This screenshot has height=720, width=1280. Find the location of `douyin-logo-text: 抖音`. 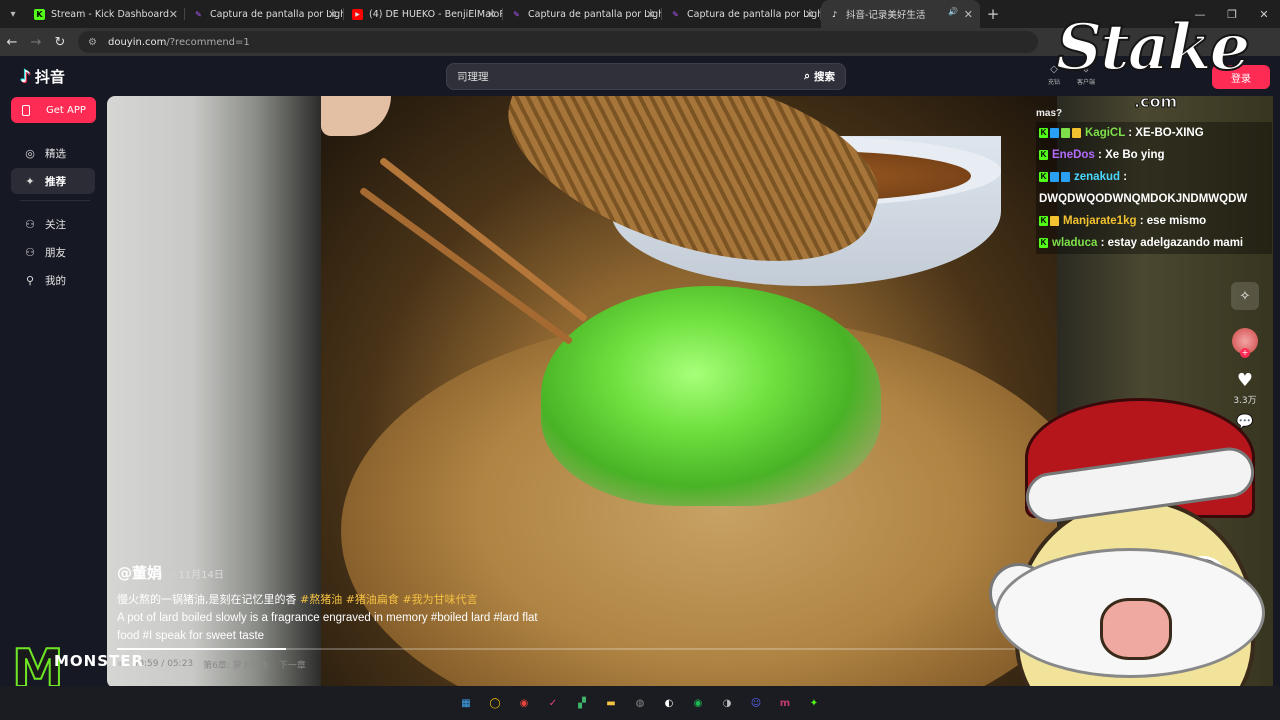

douyin-logo-text: 抖音 is located at coordinates (49, 77).